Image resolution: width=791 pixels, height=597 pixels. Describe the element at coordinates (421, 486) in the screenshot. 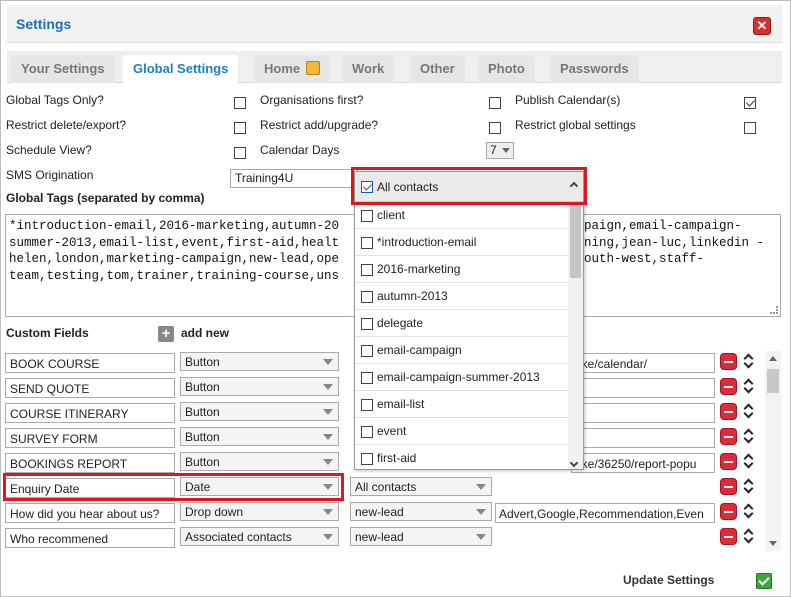

I see `custom-field-scope-select: All contacts` at that location.